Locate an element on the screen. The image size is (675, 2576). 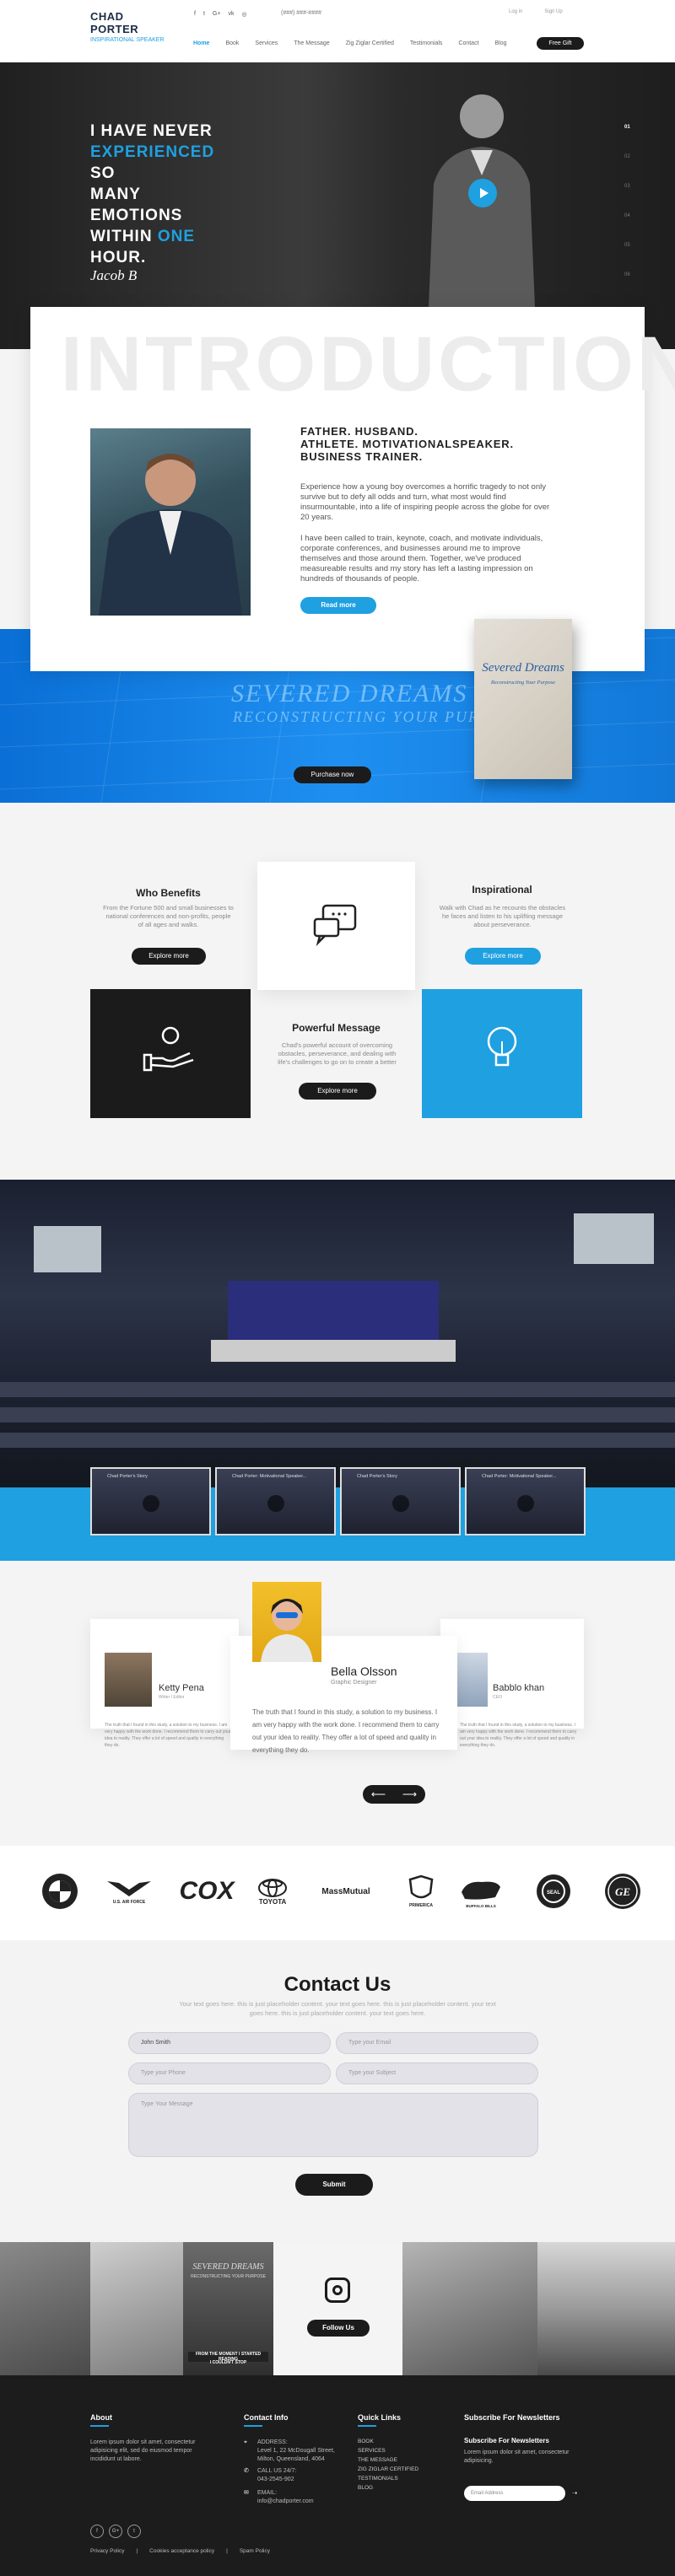
footer-link: SERVICES is located at coordinates (388, 2451).